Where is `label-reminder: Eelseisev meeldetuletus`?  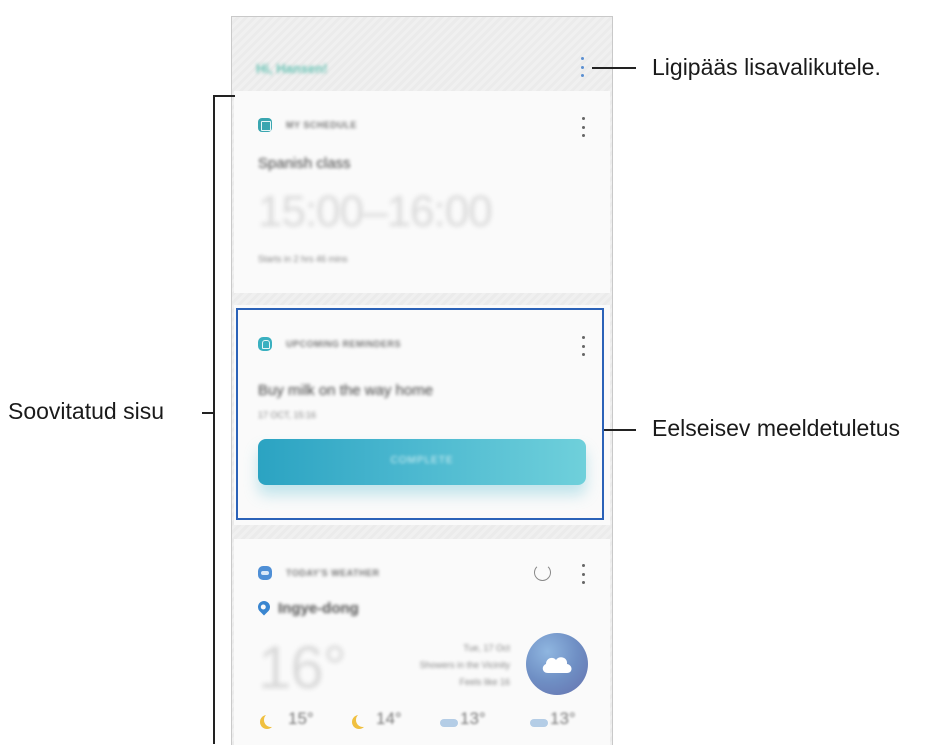 label-reminder: Eelseisev meeldetuletus is located at coordinates (776, 428).